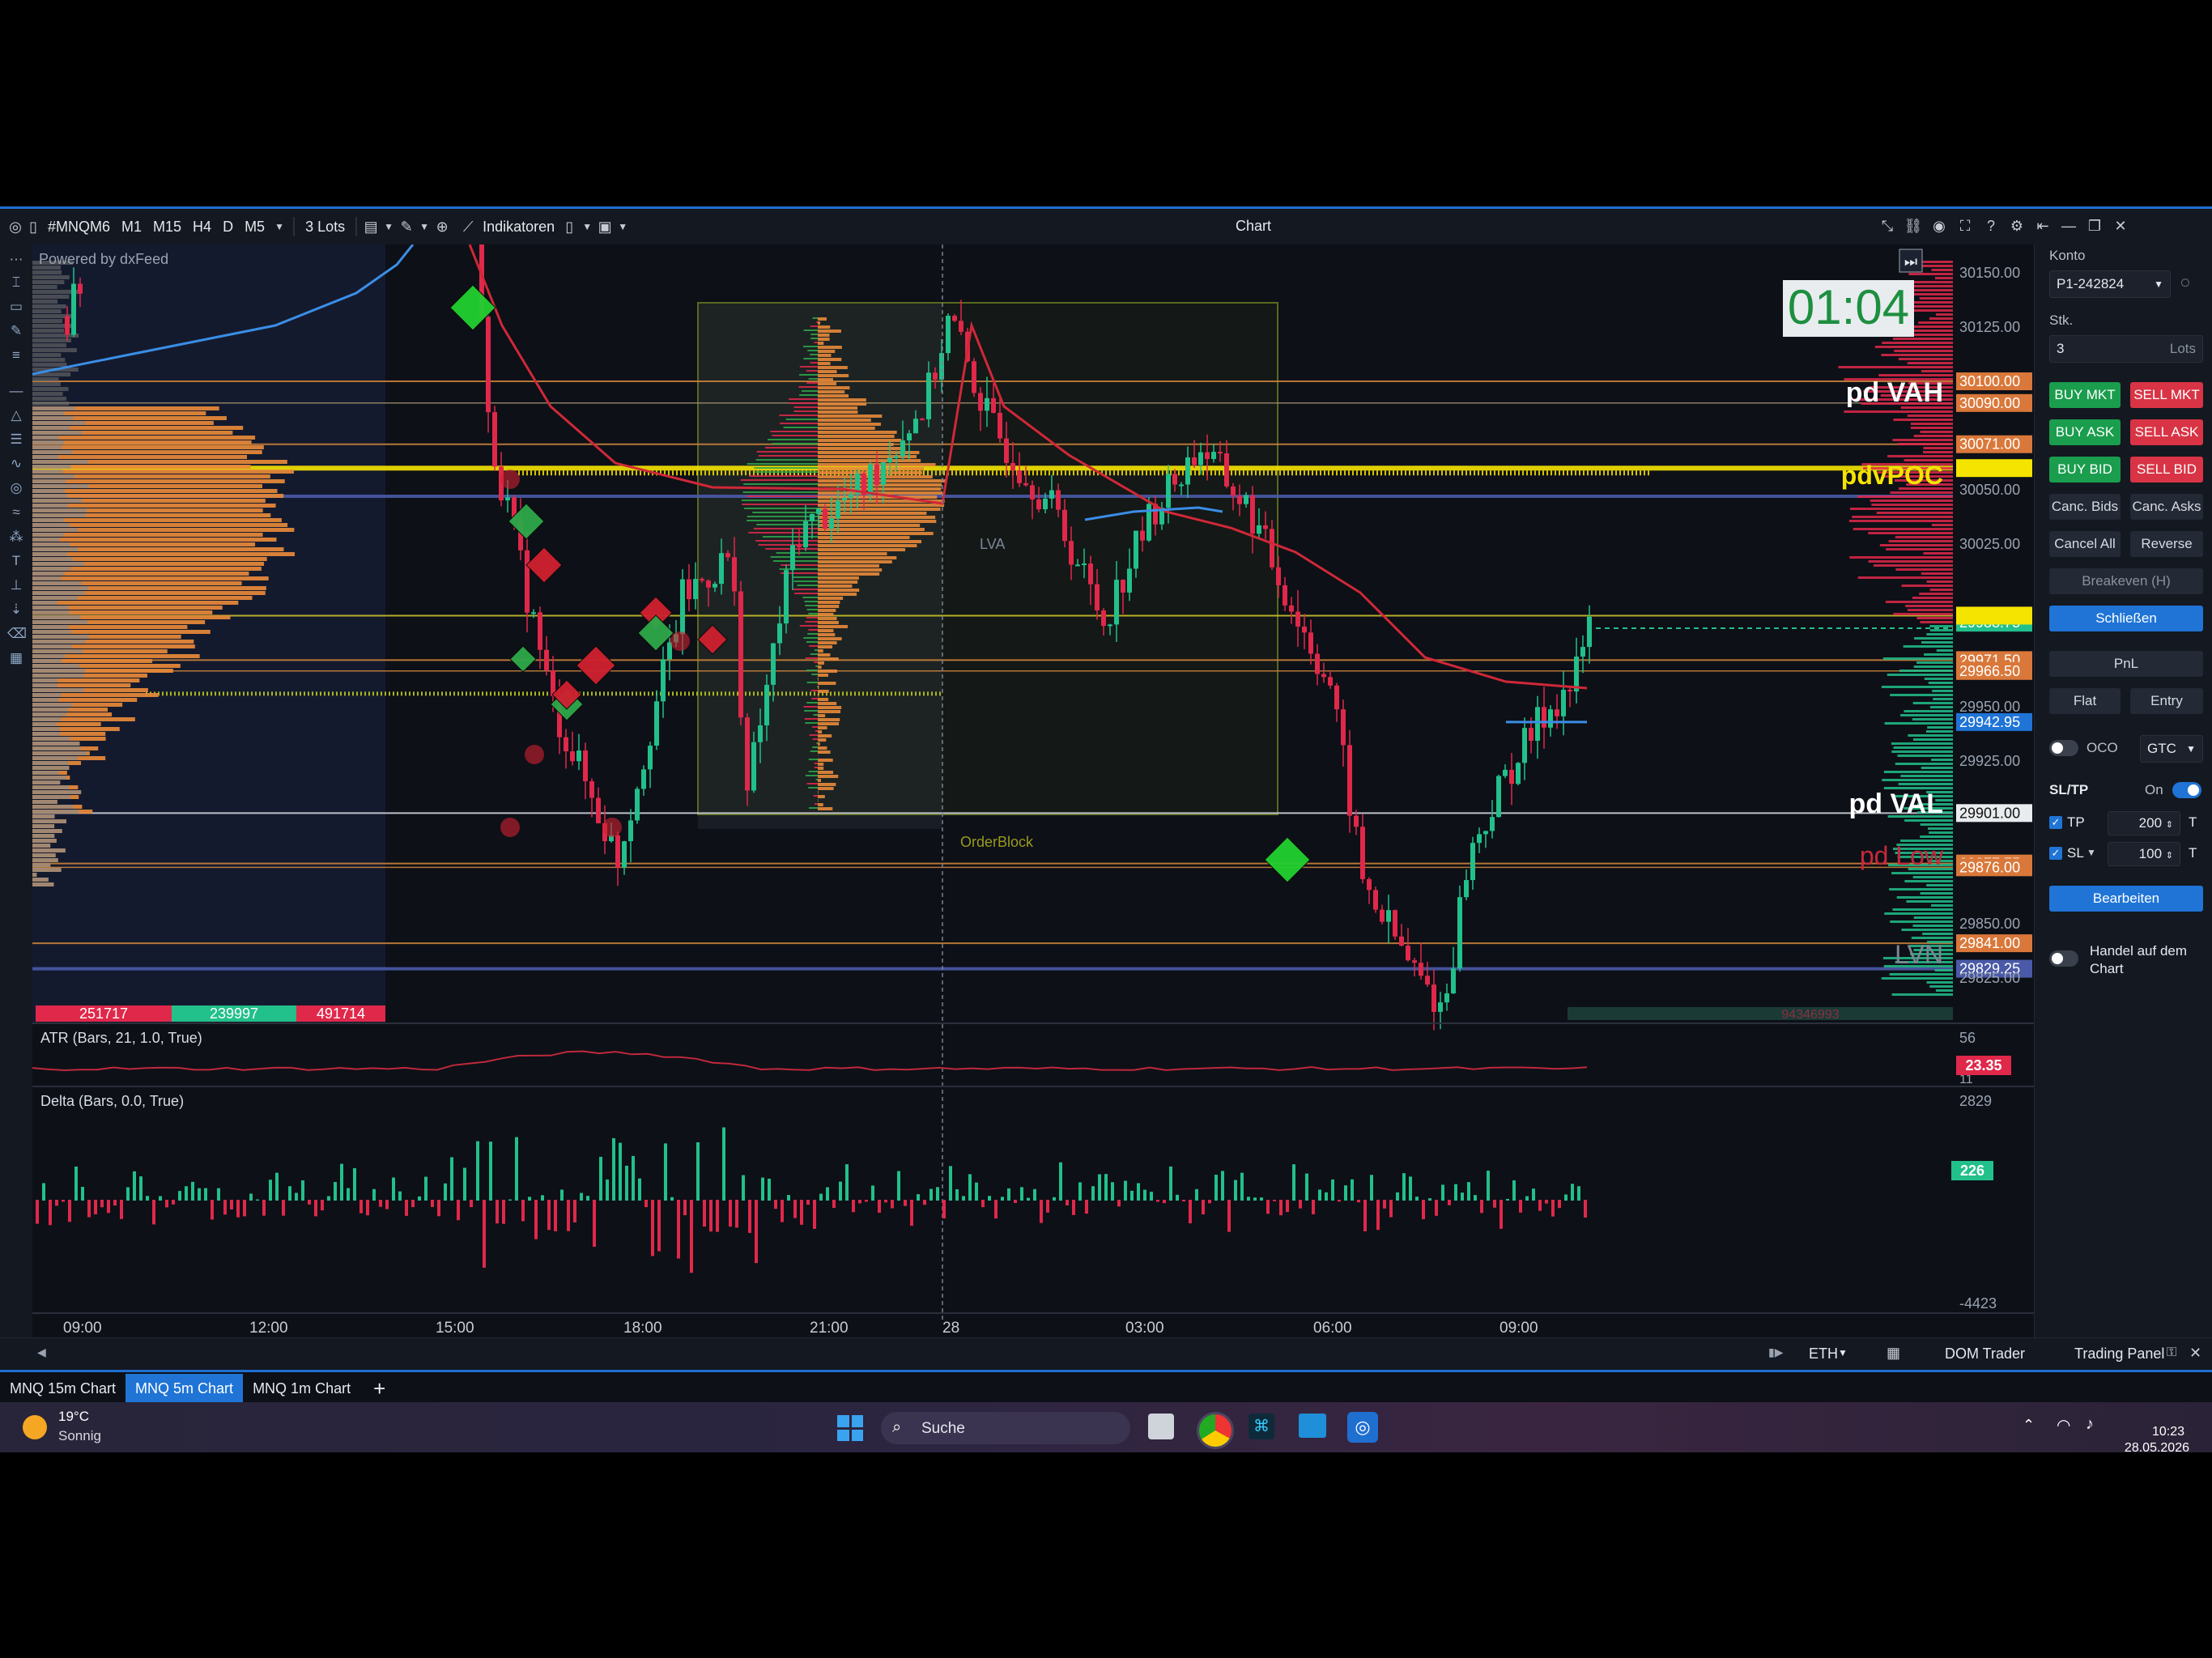 The height and width of the screenshot is (1658, 2212). I want to click on curve-tool-icon: ∿, so click(16, 464).